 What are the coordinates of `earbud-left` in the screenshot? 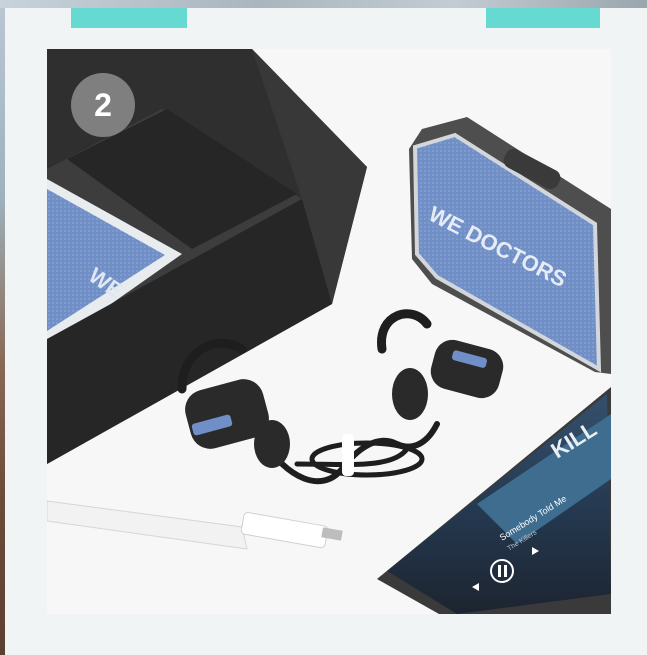 It's located at (237, 423).